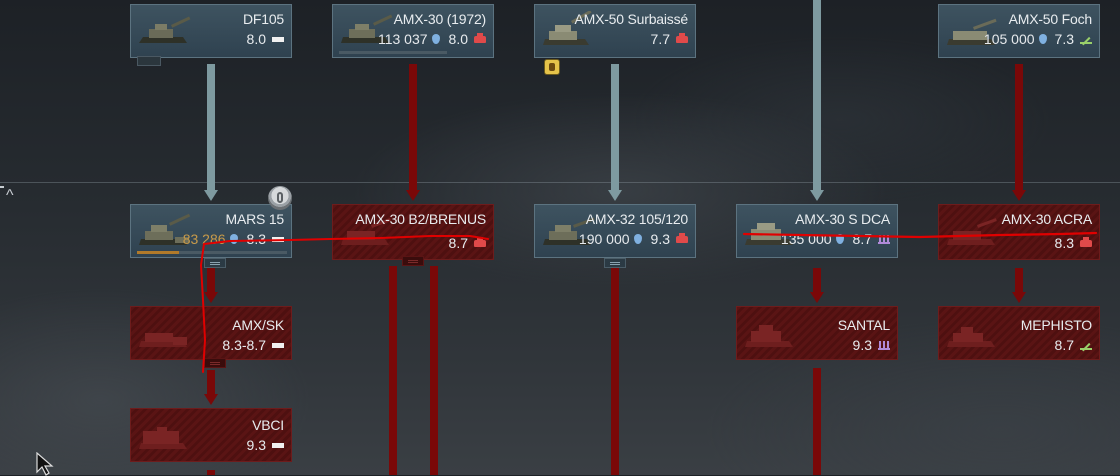  What do you see at coordinates (817, 96) in the screenshot?
I see `link-above-dca` at bounding box center [817, 96].